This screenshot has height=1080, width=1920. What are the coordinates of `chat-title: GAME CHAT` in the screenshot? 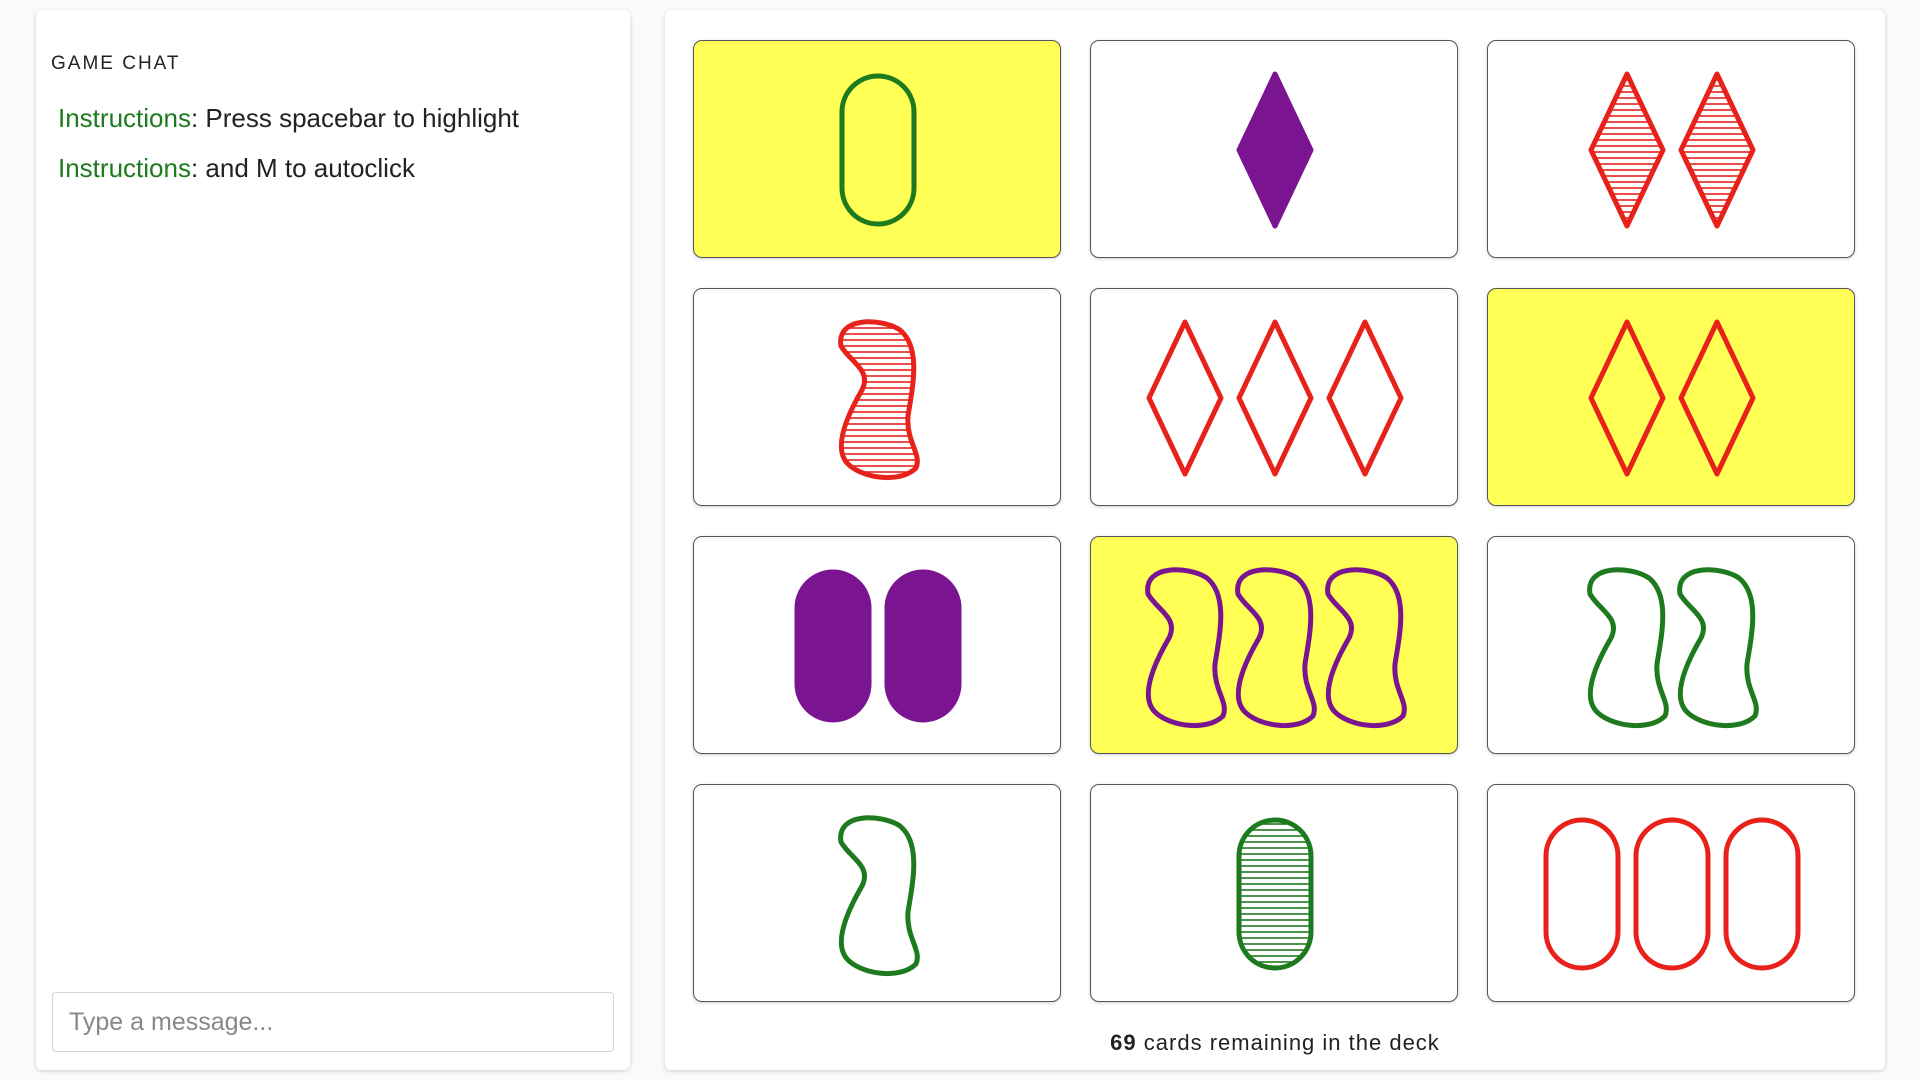 It's located at (116, 63).